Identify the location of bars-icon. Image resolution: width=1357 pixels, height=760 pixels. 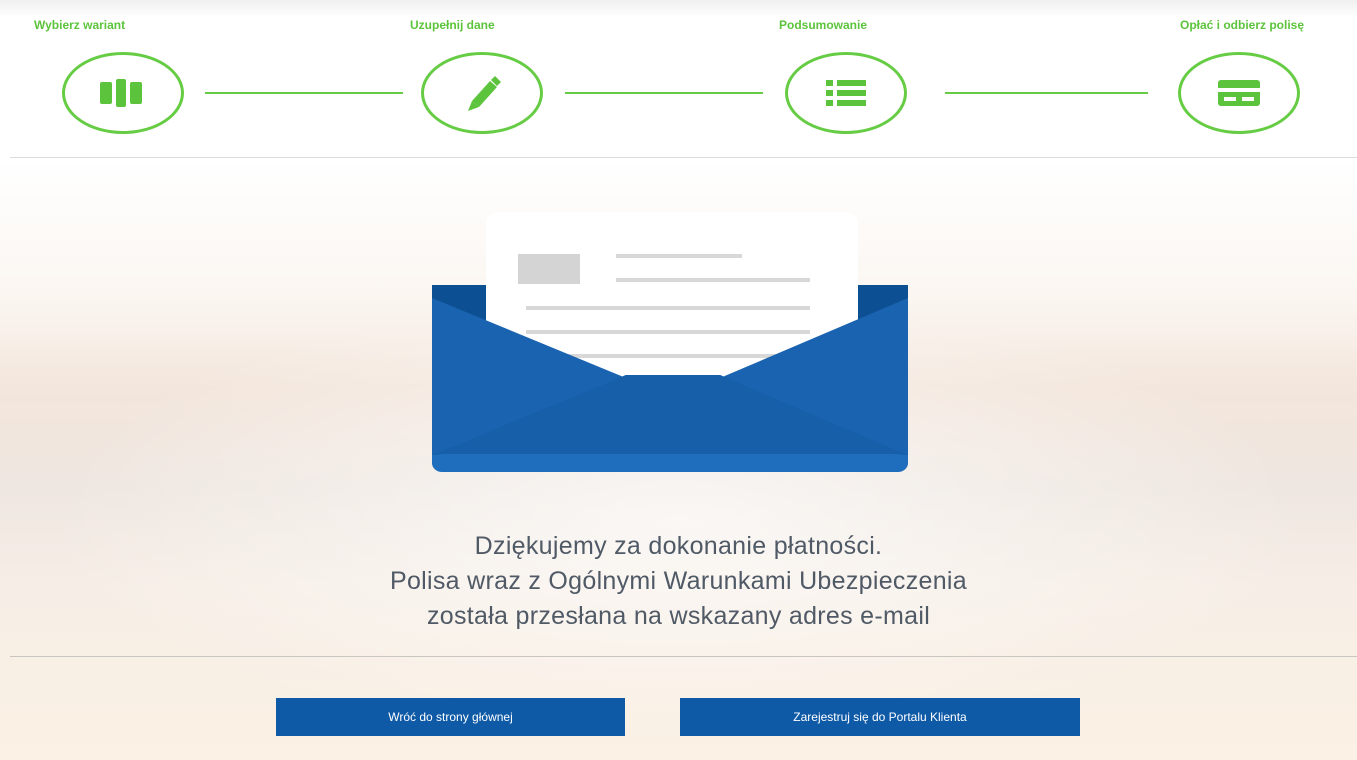
(121, 93).